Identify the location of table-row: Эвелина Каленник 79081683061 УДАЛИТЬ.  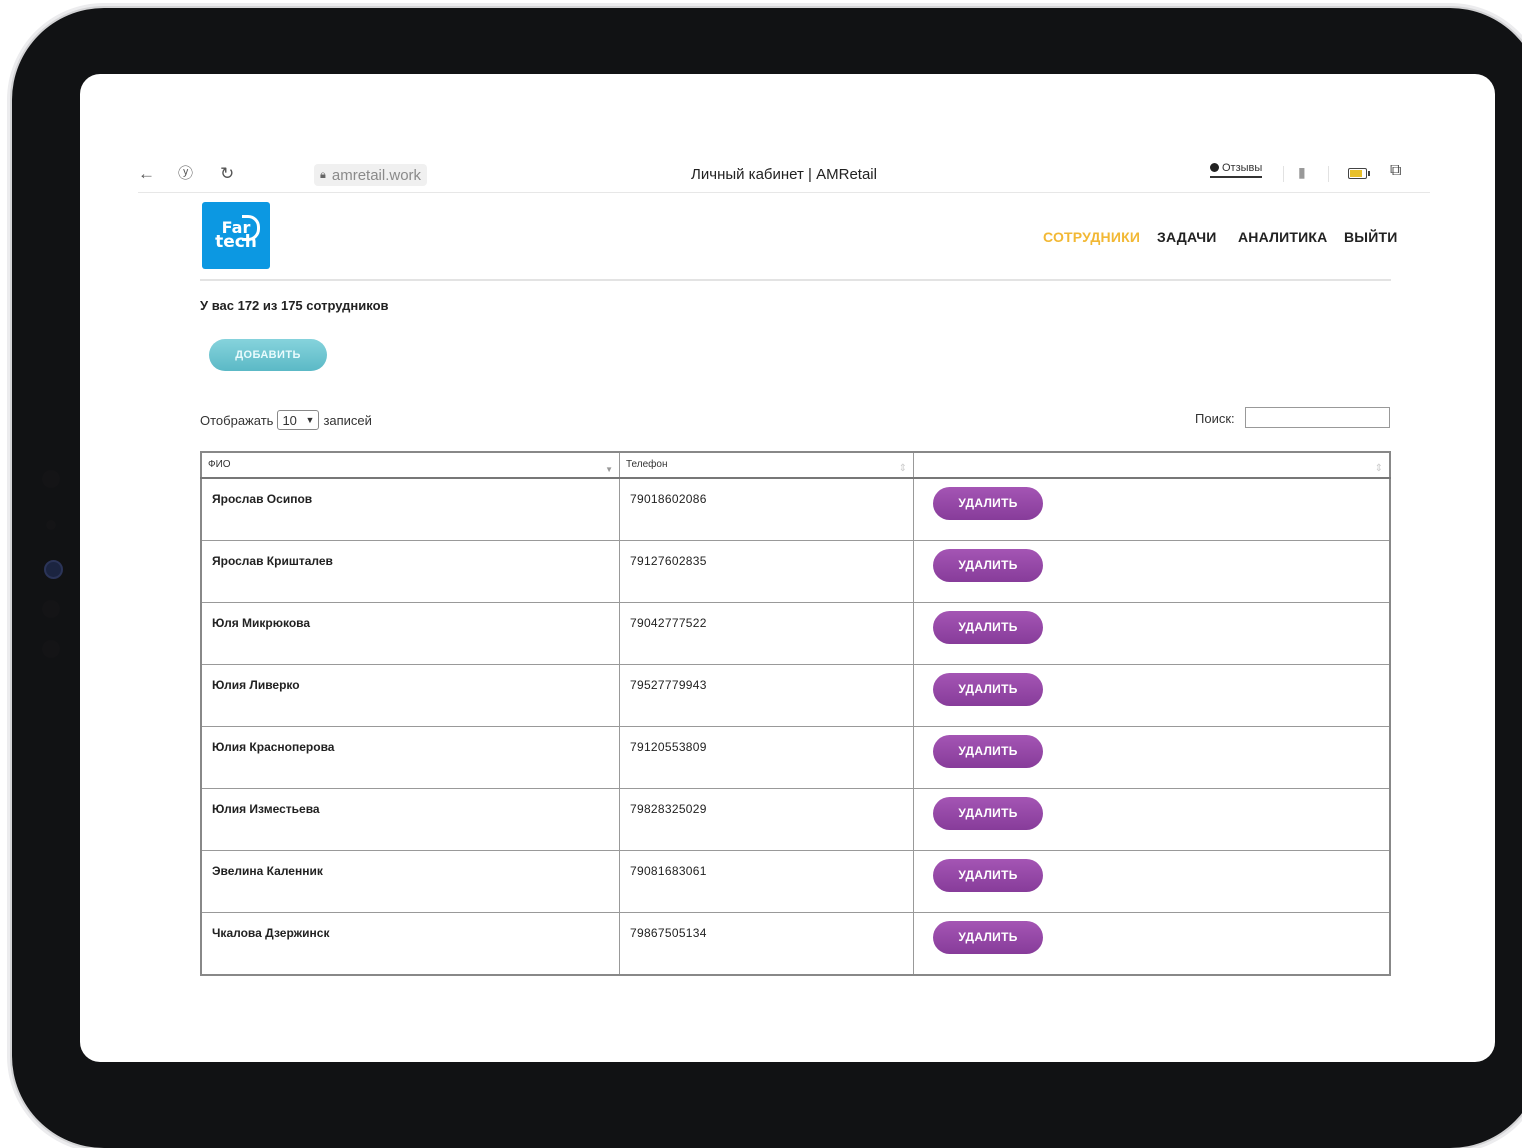
(795, 881).